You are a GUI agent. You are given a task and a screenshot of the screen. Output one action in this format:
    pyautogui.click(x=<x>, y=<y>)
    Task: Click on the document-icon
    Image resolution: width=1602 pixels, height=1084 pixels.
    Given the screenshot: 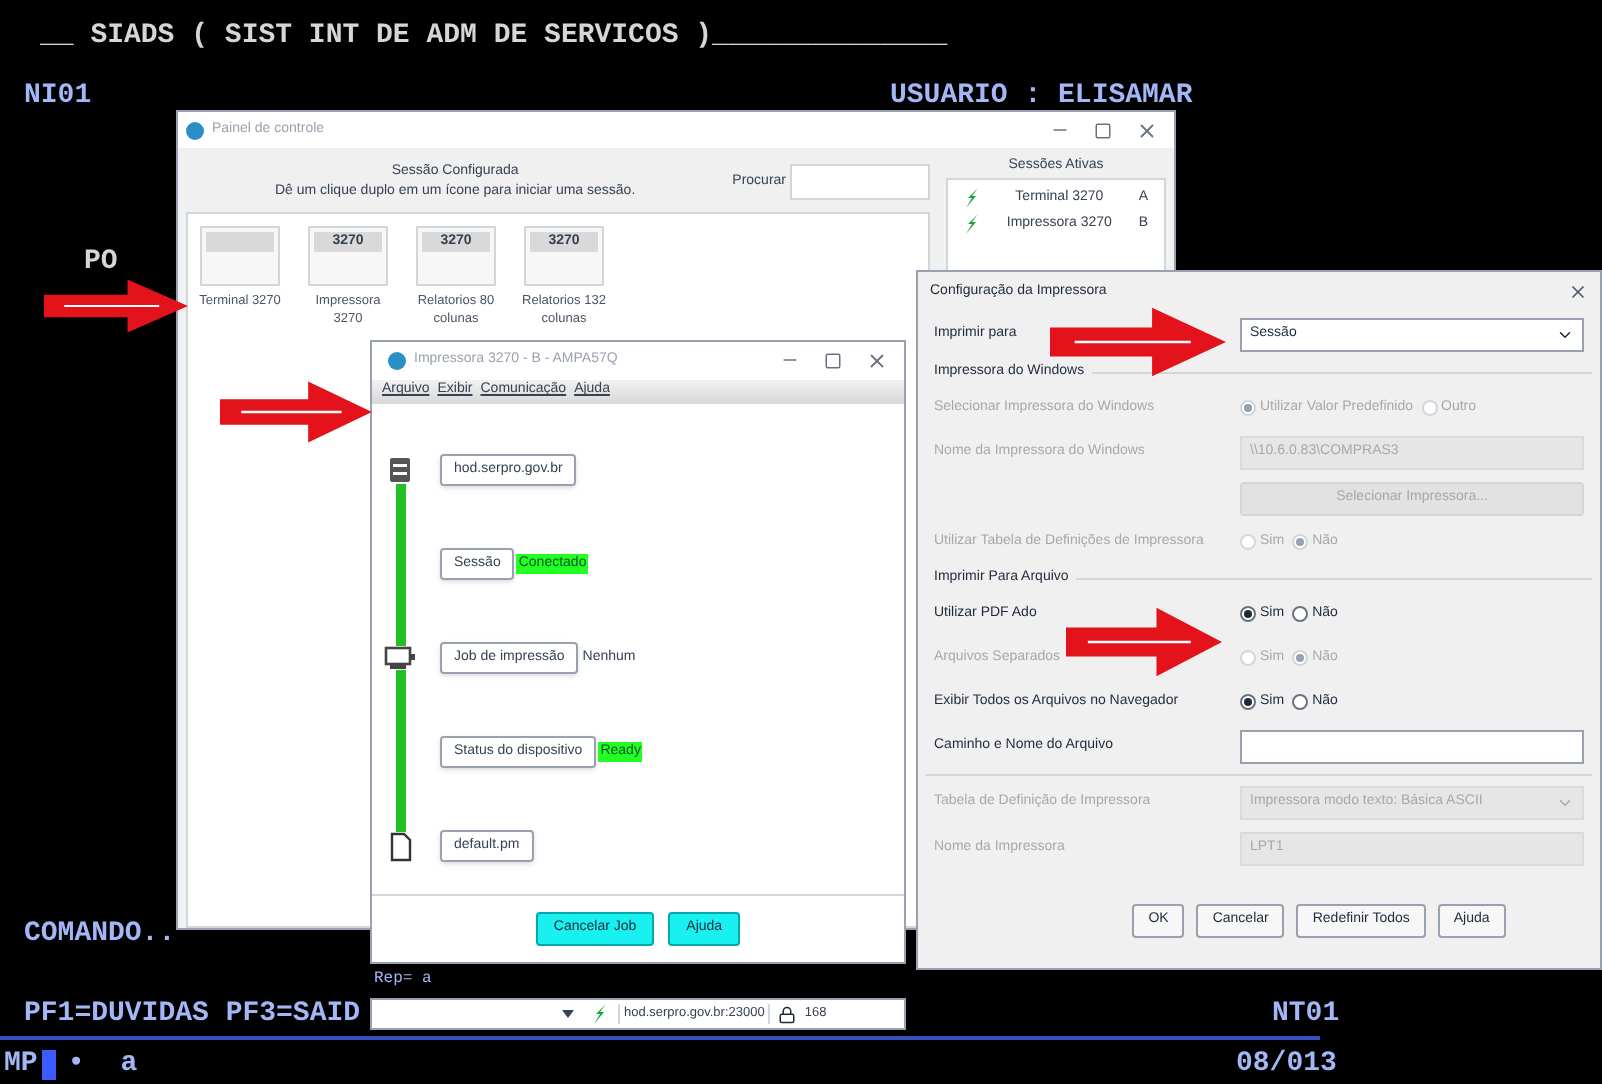 What is the action you would take?
    pyautogui.click(x=400, y=846)
    